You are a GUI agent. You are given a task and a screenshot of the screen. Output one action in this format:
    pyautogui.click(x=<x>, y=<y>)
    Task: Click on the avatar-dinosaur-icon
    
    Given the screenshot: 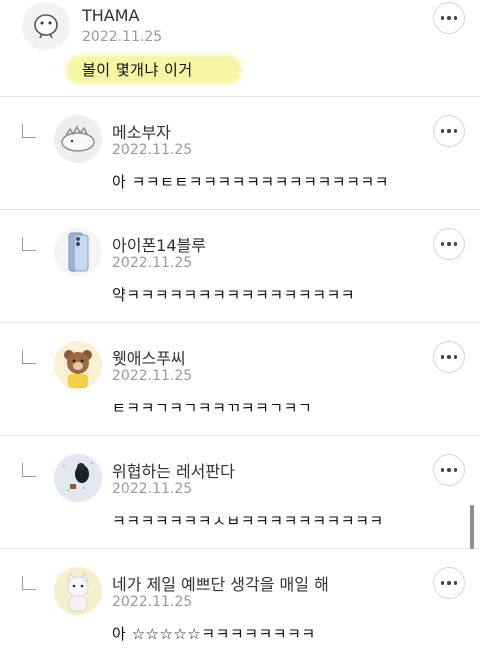 What is the action you would take?
    pyautogui.click(x=78, y=139)
    